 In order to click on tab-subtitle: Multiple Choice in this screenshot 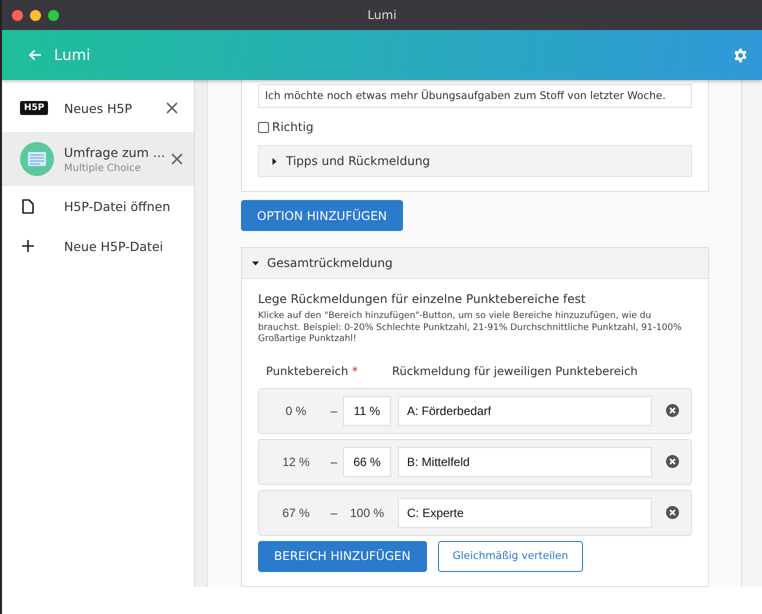, I will do `click(103, 168)`.